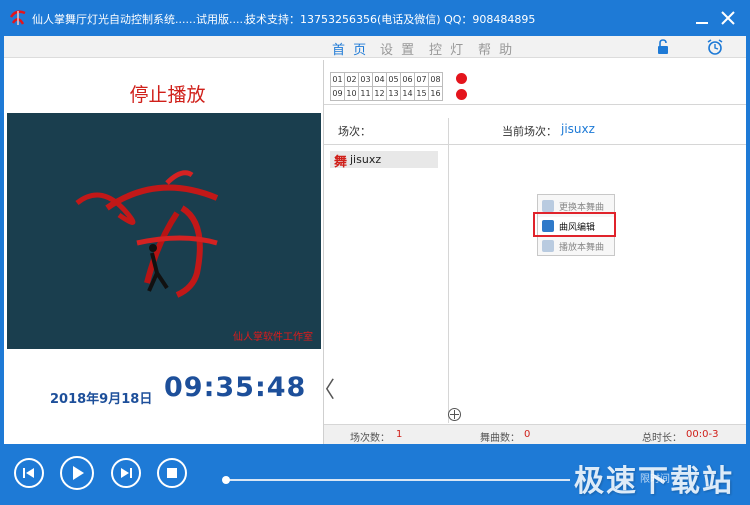 The width and height of the screenshot is (750, 505). I want to click on context-item-label: 播放本舞曲, so click(582, 248).